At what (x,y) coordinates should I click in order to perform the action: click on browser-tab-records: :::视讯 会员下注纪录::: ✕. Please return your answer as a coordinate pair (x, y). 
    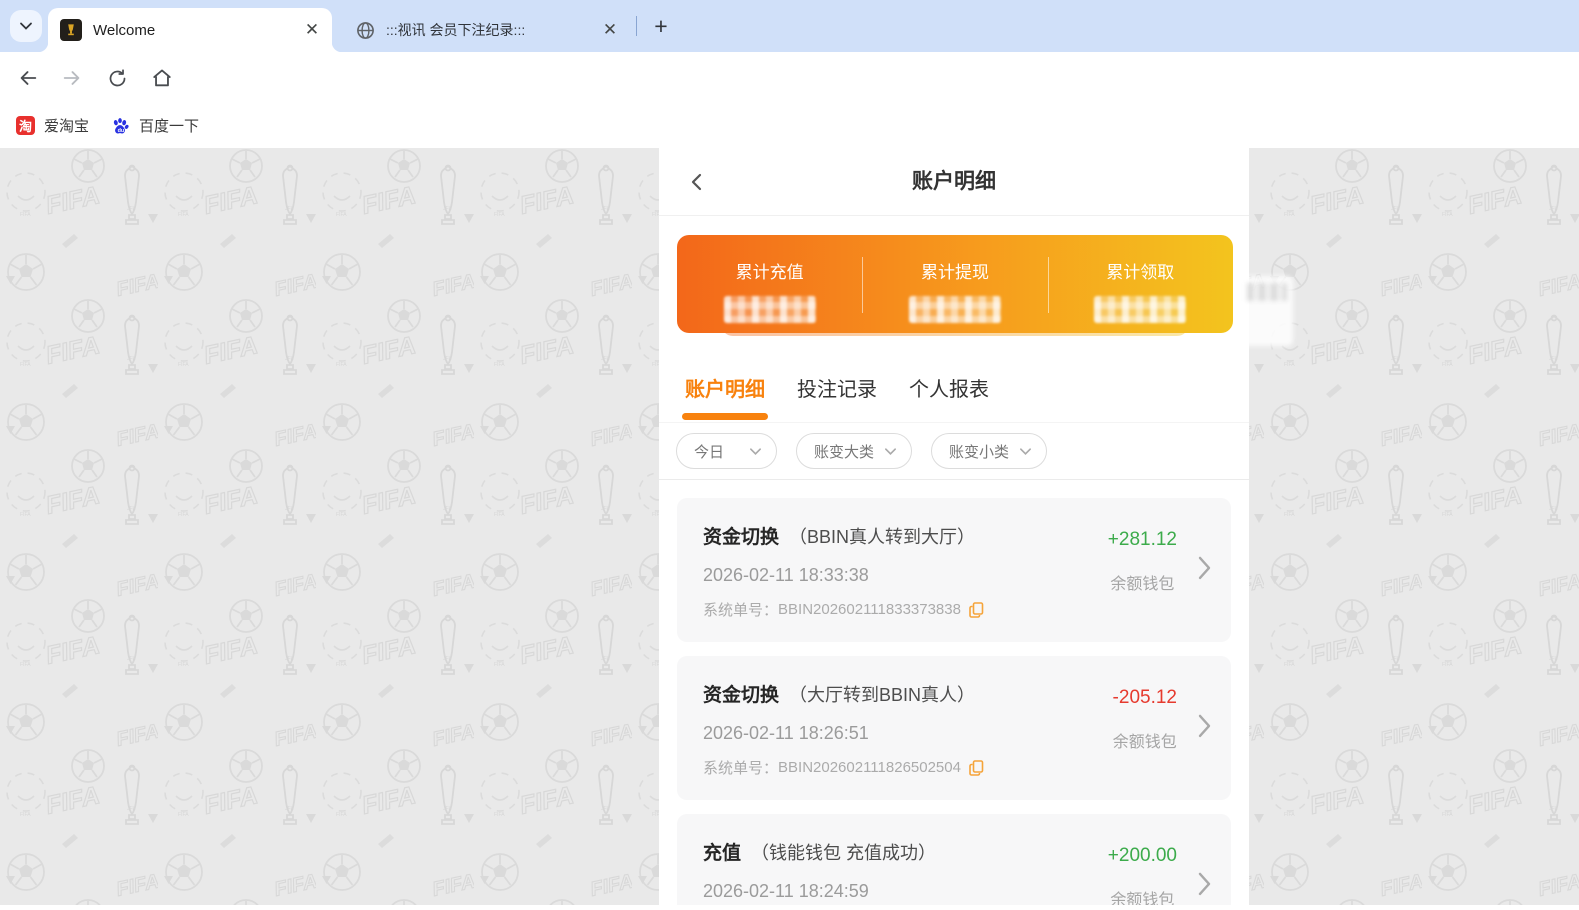
    Looking at the image, I should click on (484, 30).